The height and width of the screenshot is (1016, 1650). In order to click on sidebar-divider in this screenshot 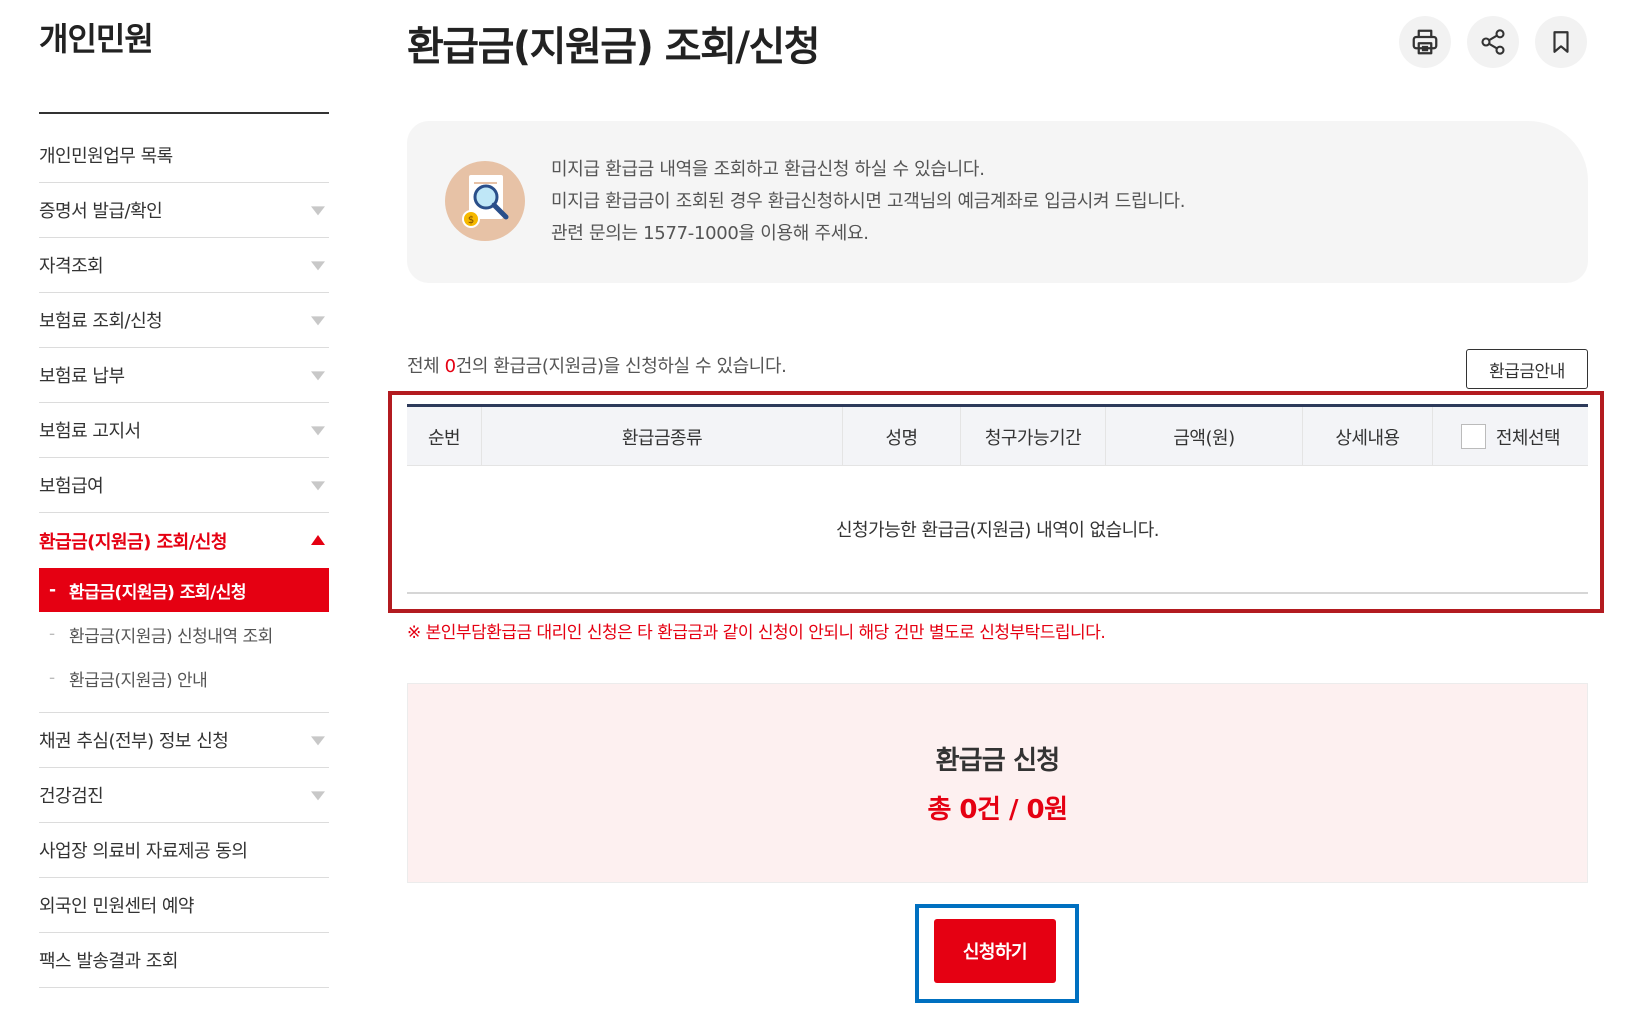, I will do `click(184, 113)`.